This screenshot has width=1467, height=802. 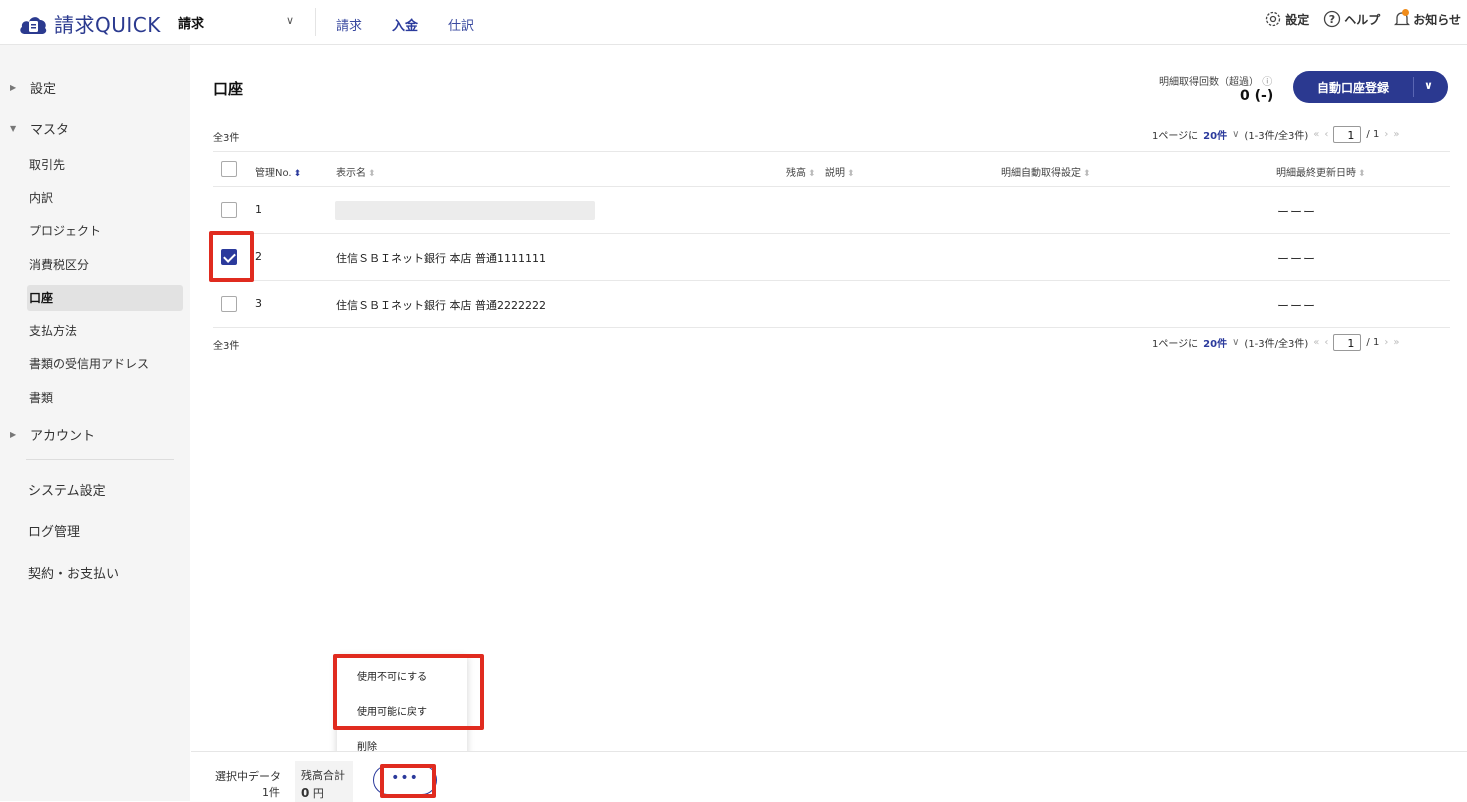 What do you see at coordinates (67, 489) in the screenshot?
I see `sidebar-item-system-settings: システム設定` at bounding box center [67, 489].